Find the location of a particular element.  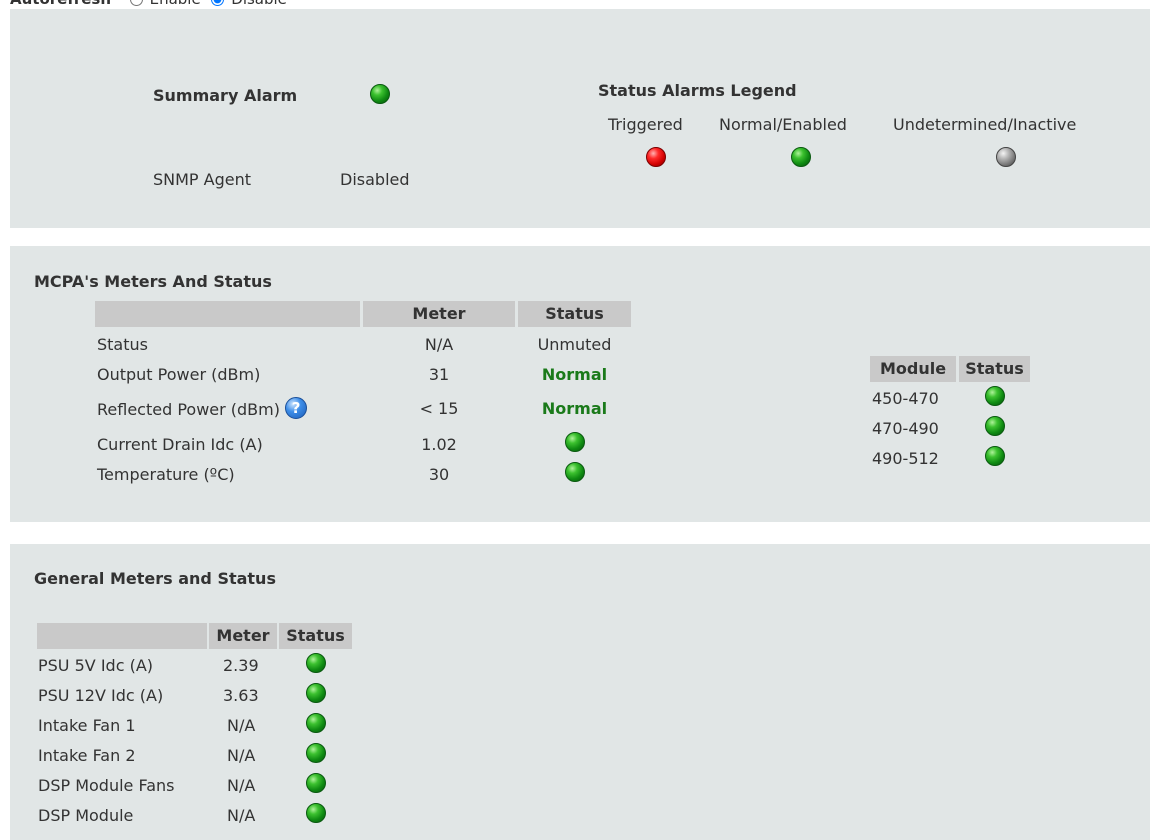

general-header-meter: Meter is located at coordinates (243, 635).